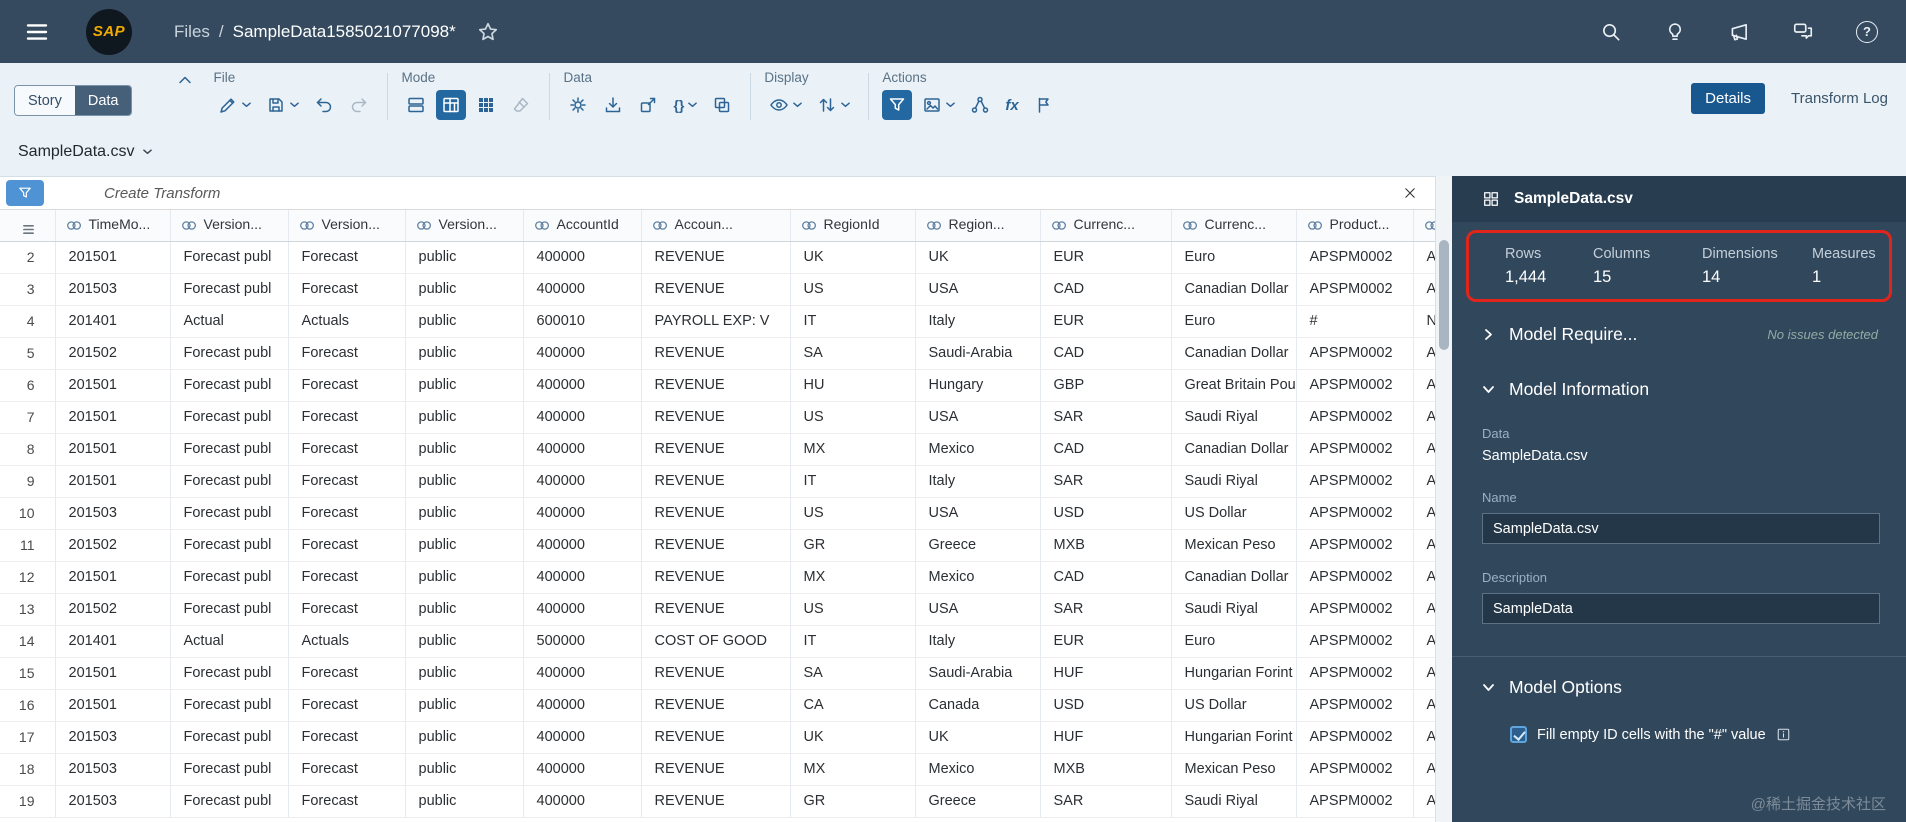 The width and height of the screenshot is (1906, 822). Describe the element at coordinates (488, 32) in the screenshot. I see `favorite-star-icon` at that location.